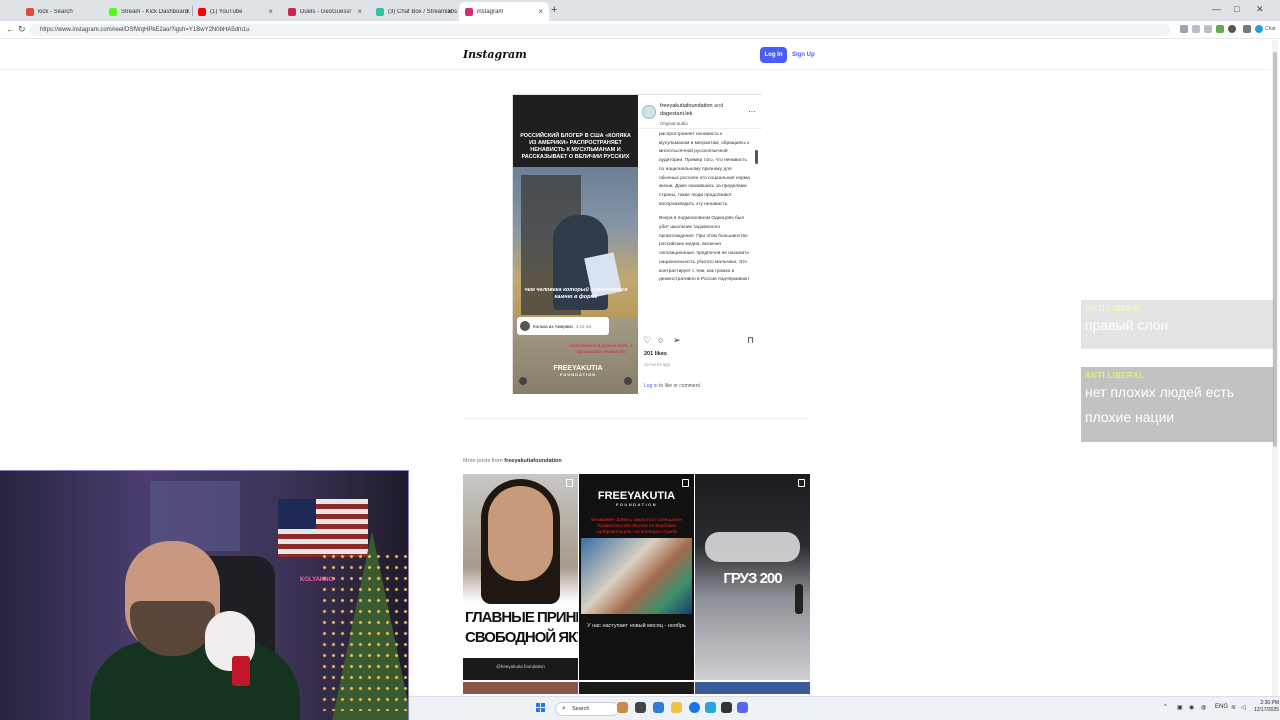 This screenshot has height=720, width=1280. I want to click on more-posts-account-link: freeyakutiafoundation, so click(532, 461).